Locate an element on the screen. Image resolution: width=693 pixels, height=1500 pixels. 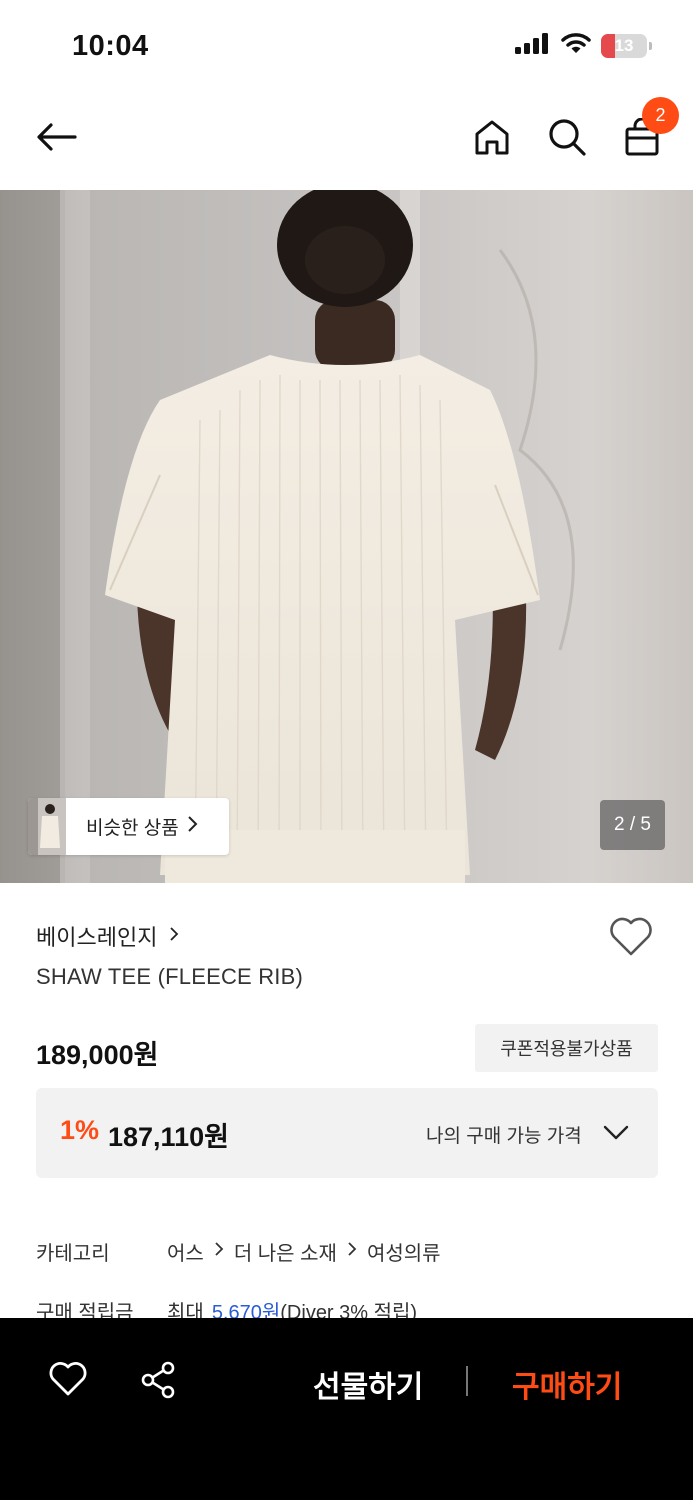
category-breadcrumb: 어스 더 나은 소재 여성의류 is located at coordinates (304, 1251).